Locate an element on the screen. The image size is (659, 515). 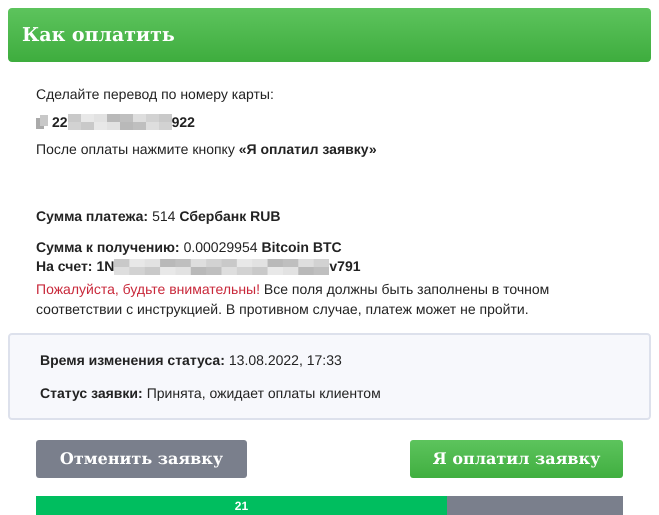
status-value: Принята, ожидает оплаты клиентом is located at coordinates (263, 393).